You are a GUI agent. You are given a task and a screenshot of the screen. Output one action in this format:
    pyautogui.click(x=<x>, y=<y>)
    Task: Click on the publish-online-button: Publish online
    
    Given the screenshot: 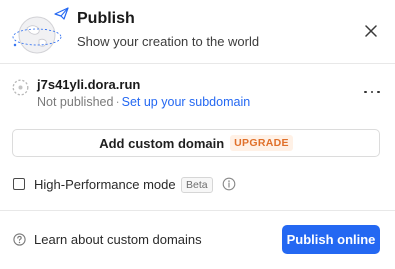 What is the action you would take?
    pyautogui.click(x=331, y=239)
    